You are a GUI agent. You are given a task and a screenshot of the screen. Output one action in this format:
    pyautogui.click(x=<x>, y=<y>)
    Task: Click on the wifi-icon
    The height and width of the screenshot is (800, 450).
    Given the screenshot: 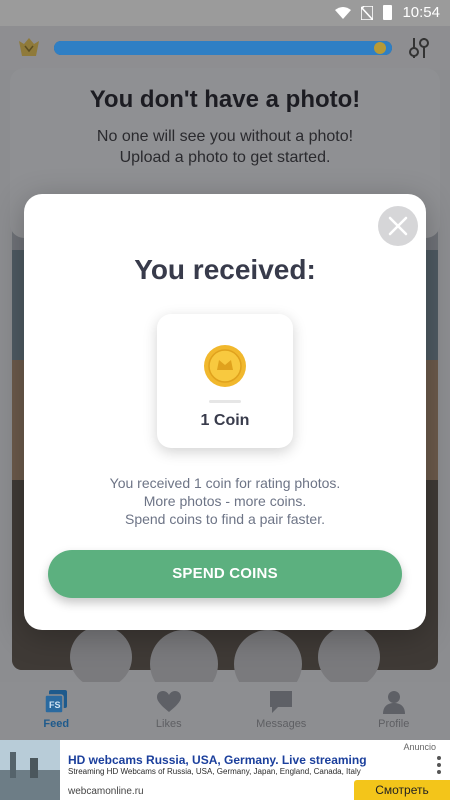 What is the action you would take?
    pyautogui.click(x=343, y=12)
    